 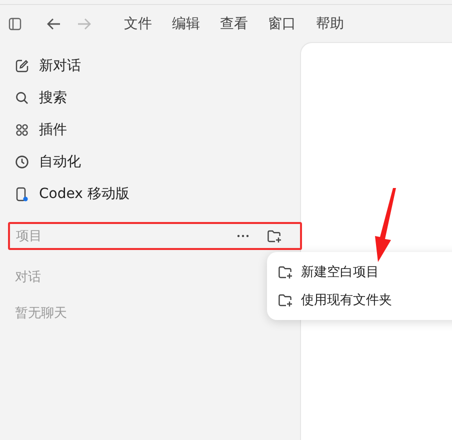 I want to click on compose-icon, so click(x=22, y=66).